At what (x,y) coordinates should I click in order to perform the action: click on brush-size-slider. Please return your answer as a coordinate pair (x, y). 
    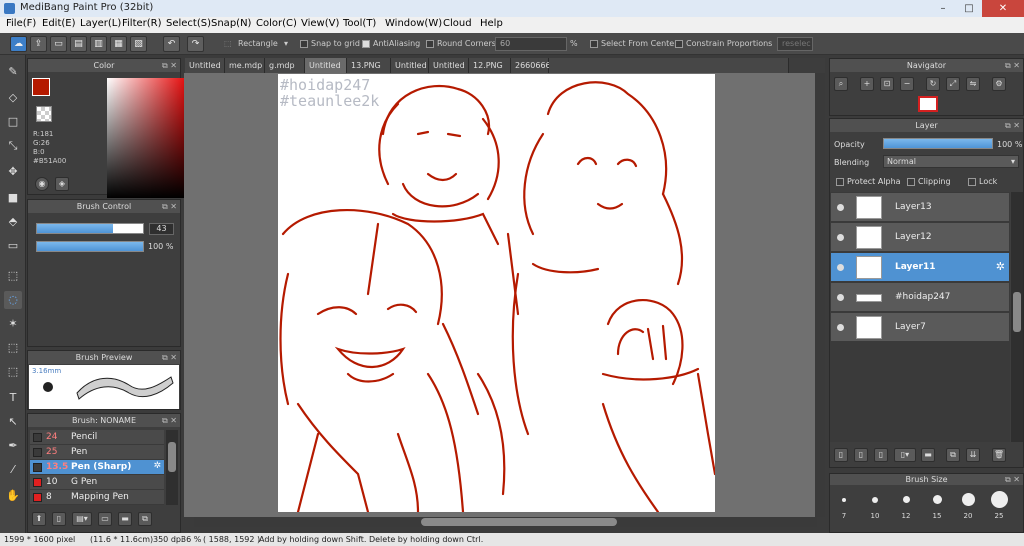
    Looking at the image, I should click on (90, 228).